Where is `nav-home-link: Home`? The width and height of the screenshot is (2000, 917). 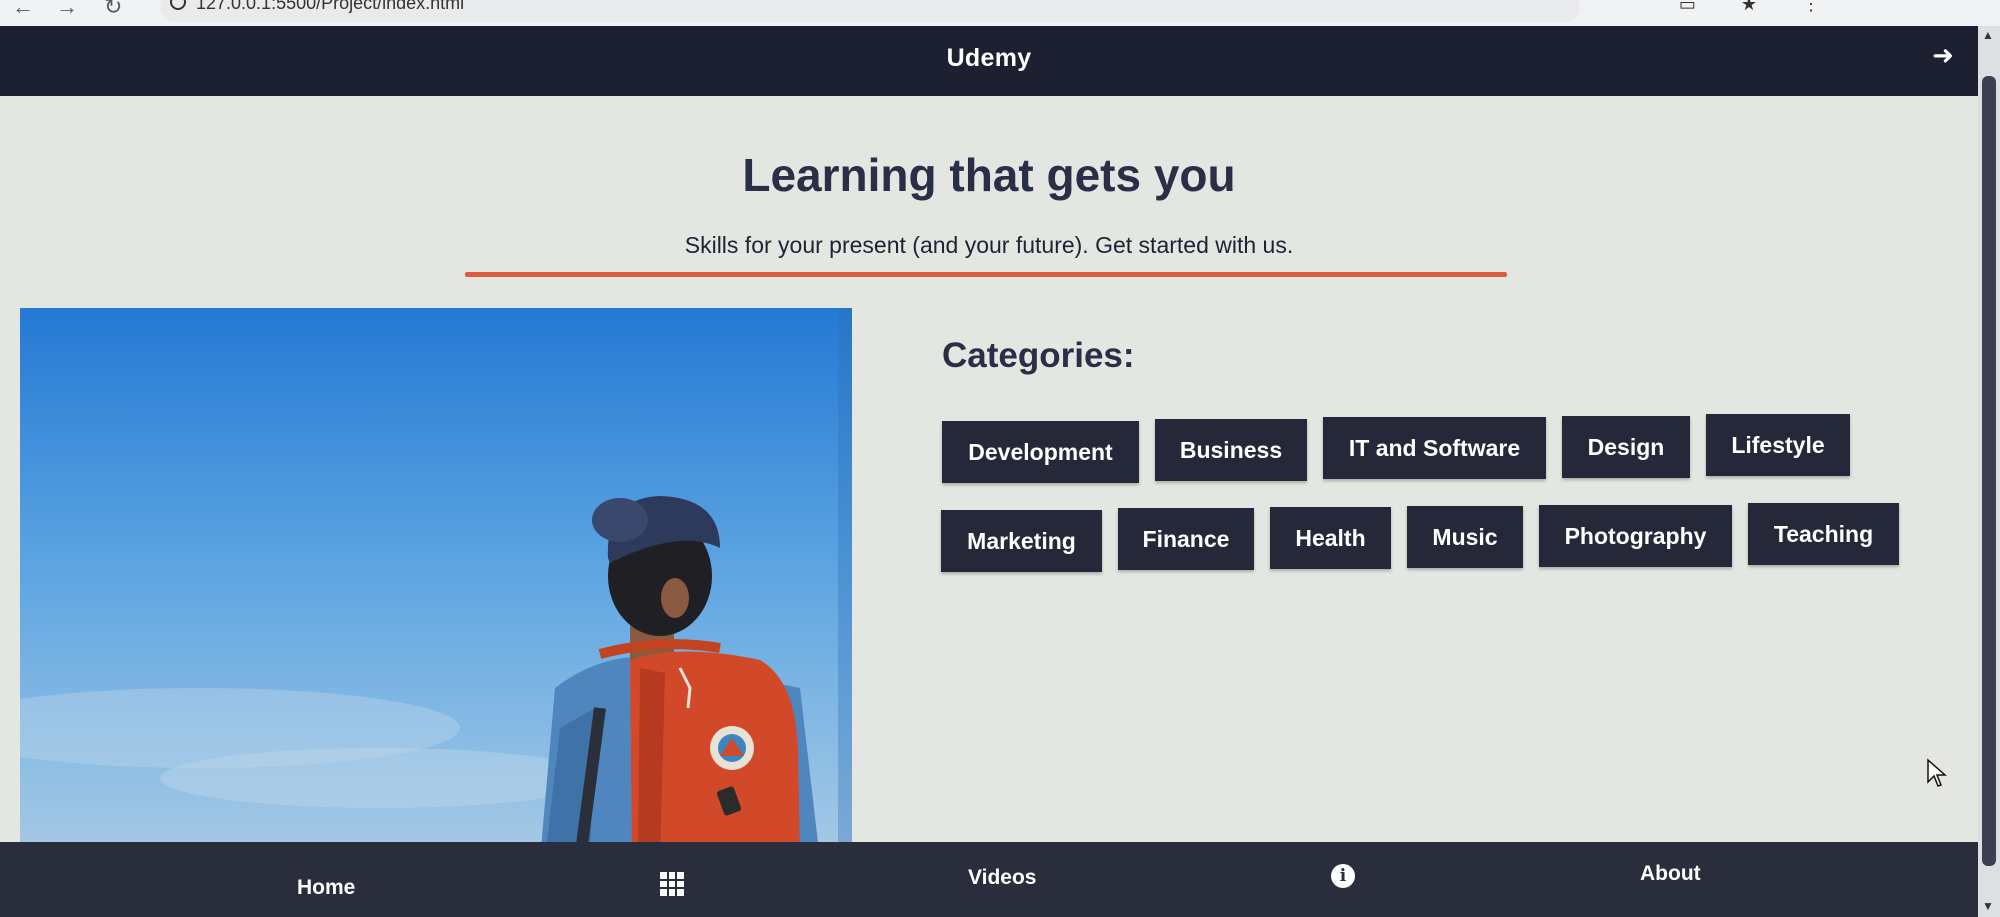
nav-home-link: Home is located at coordinates (326, 888).